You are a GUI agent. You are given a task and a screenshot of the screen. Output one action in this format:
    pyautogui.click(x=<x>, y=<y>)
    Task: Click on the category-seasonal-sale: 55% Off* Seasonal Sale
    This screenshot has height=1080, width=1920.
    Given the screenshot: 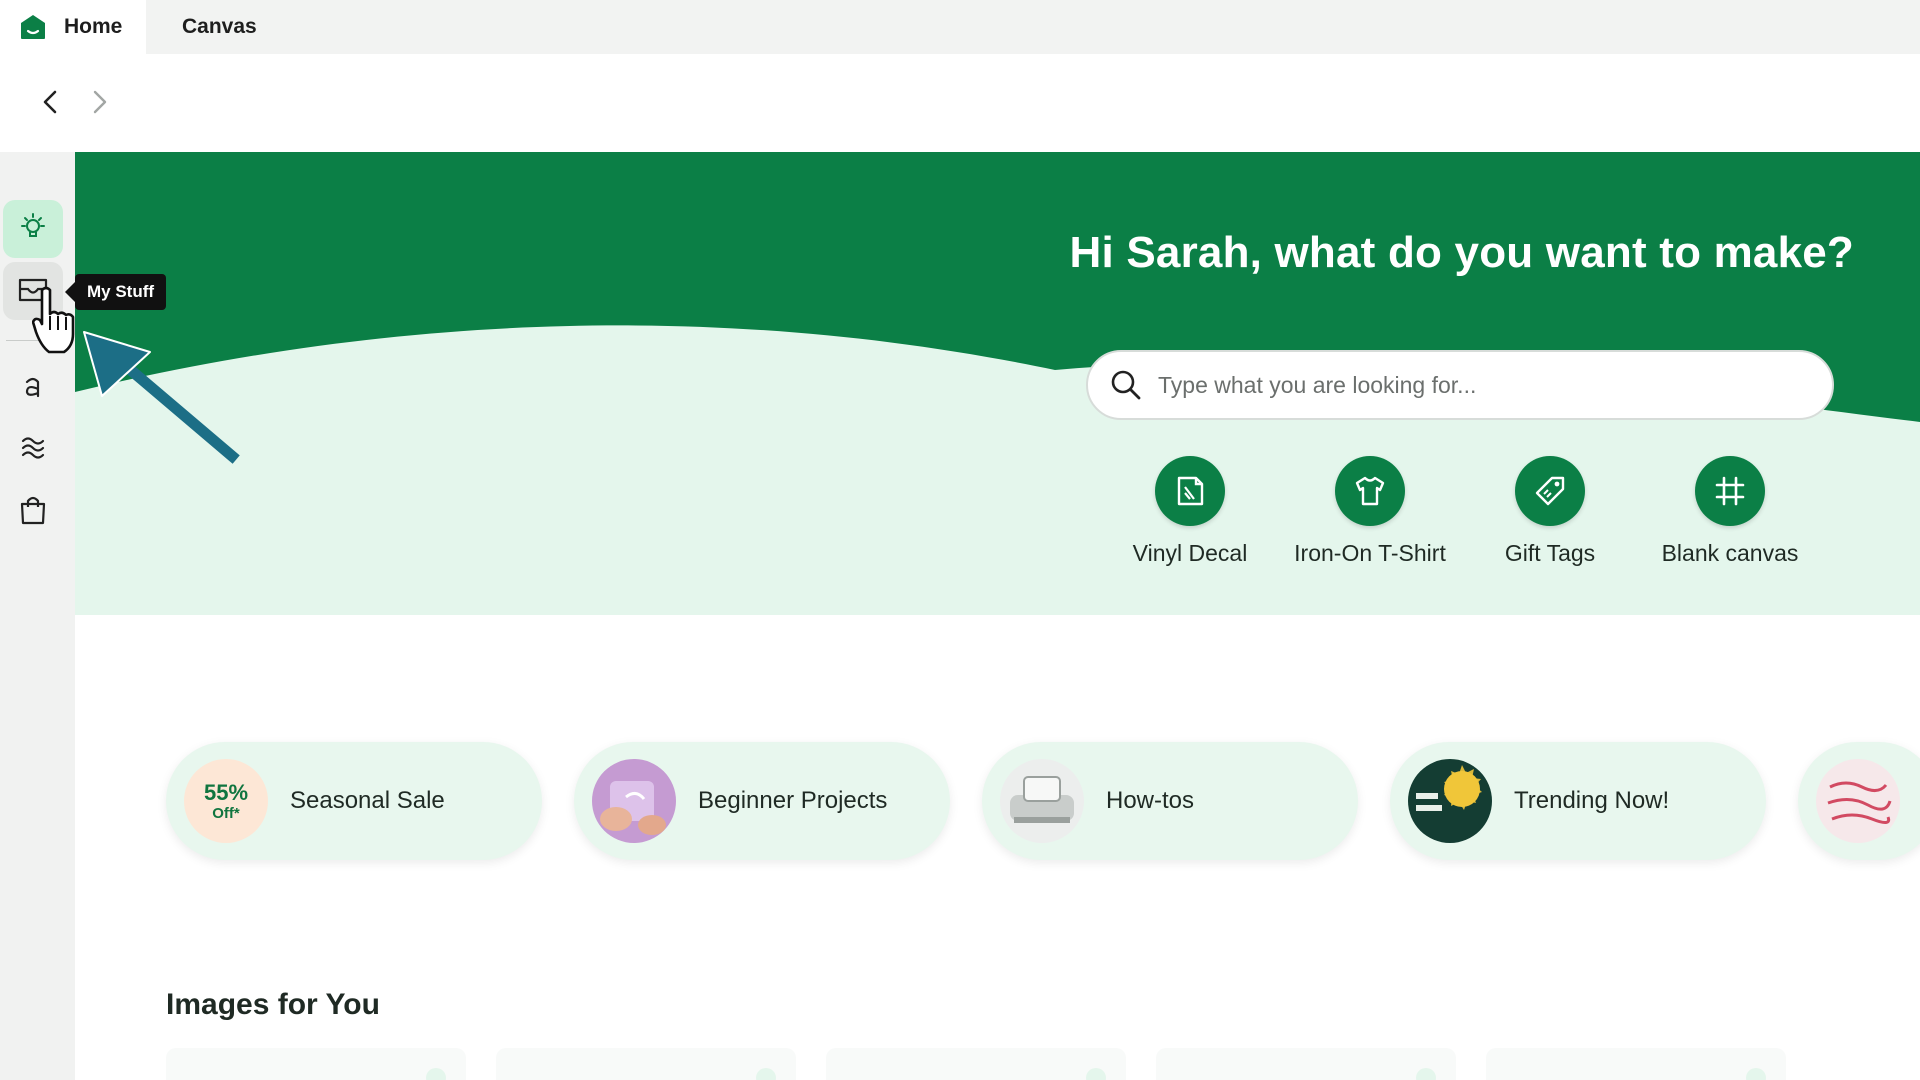 What is the action you would take?
    pyautogui.click(x=354, y=801)
    